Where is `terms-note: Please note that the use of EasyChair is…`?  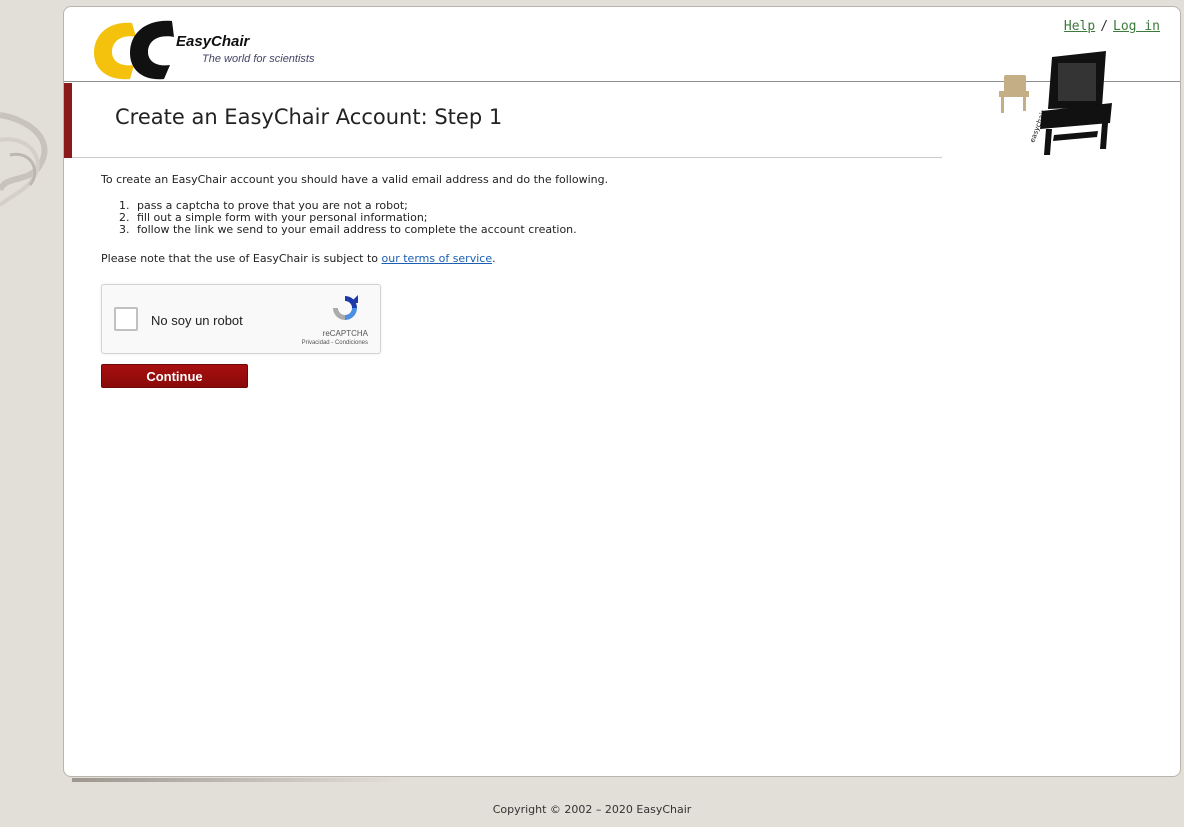 terms-note: Please note that the use of EasyChair is… is located at coordinates (551, 258).